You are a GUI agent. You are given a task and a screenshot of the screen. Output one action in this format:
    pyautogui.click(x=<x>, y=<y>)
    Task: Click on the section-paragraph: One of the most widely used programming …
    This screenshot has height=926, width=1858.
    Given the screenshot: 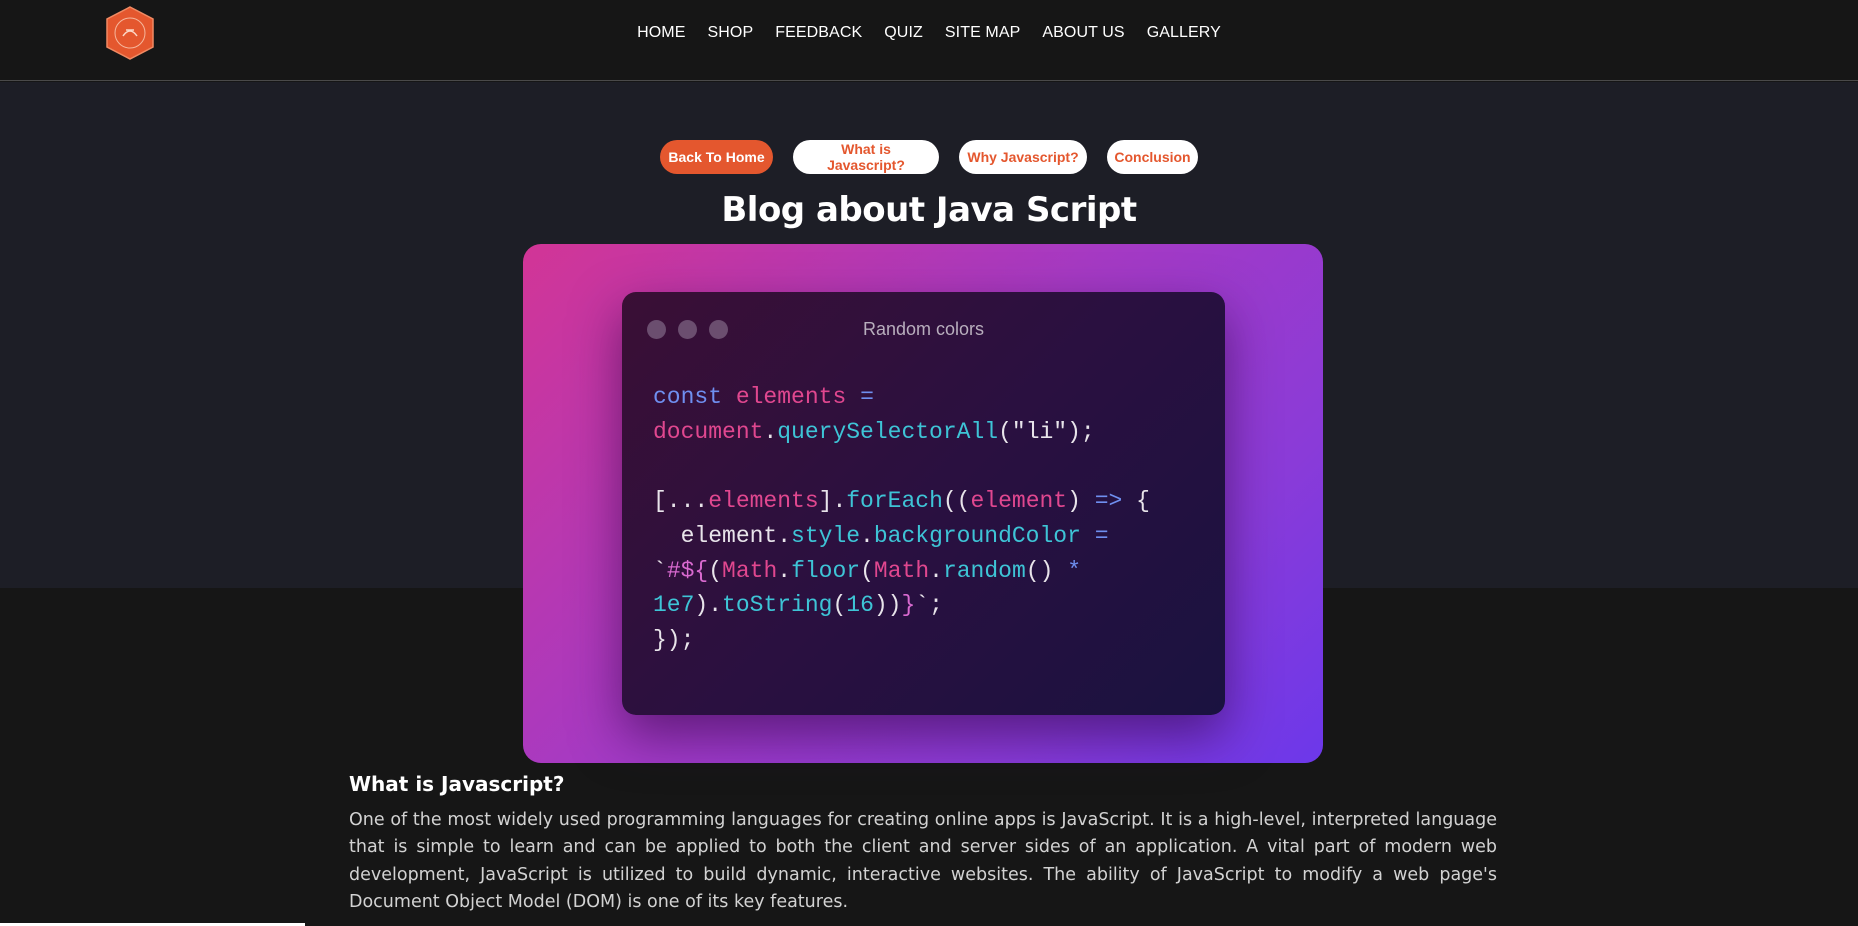 What is the action you would take?
    pyautogui.click(x=923, y=861)
    